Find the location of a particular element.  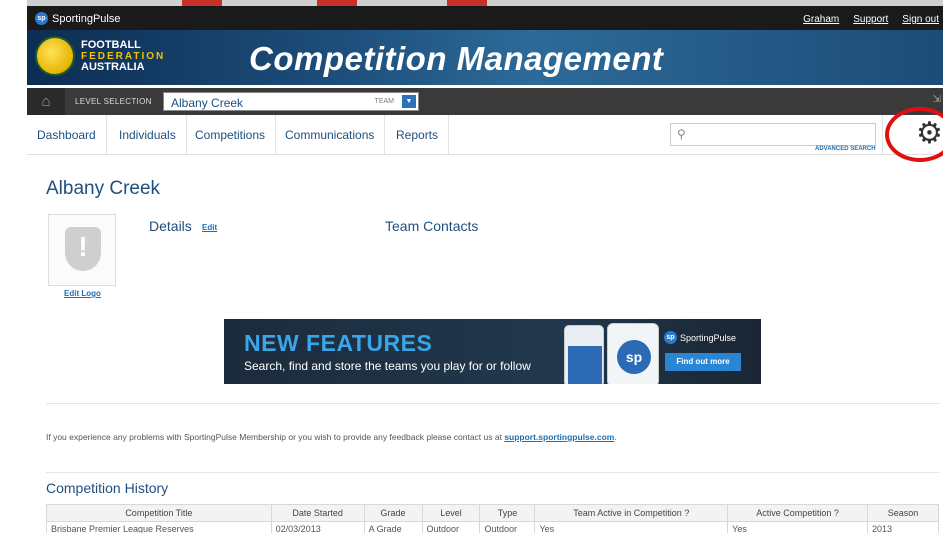

phone-image: sp is located at coordinates (633, 353).